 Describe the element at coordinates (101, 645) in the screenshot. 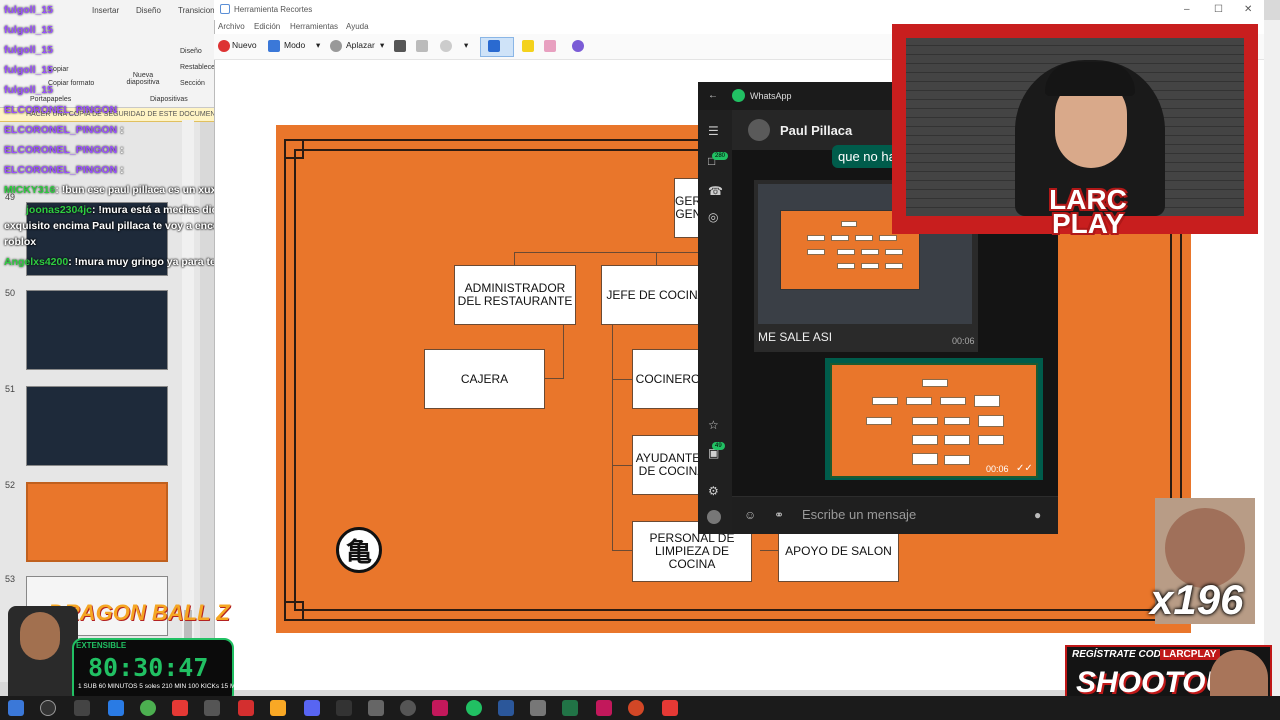

I see `timer-label: EXTENSIBLE` at that location.